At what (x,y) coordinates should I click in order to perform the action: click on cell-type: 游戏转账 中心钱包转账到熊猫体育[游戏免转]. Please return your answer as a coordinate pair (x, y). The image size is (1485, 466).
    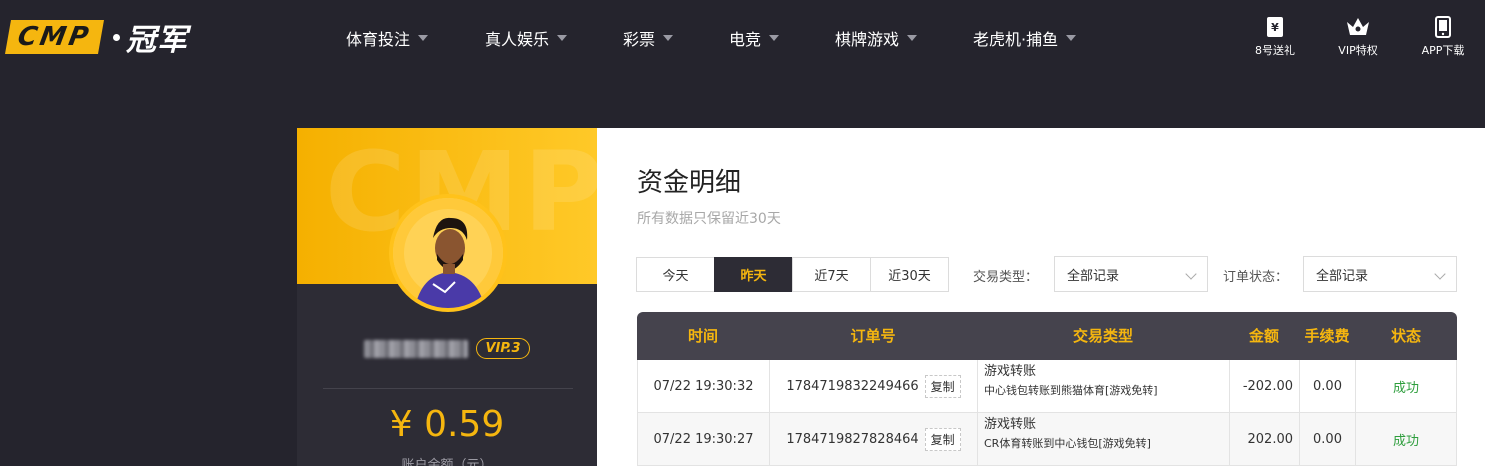
    Looking at the image, I should click on (1103, 386).